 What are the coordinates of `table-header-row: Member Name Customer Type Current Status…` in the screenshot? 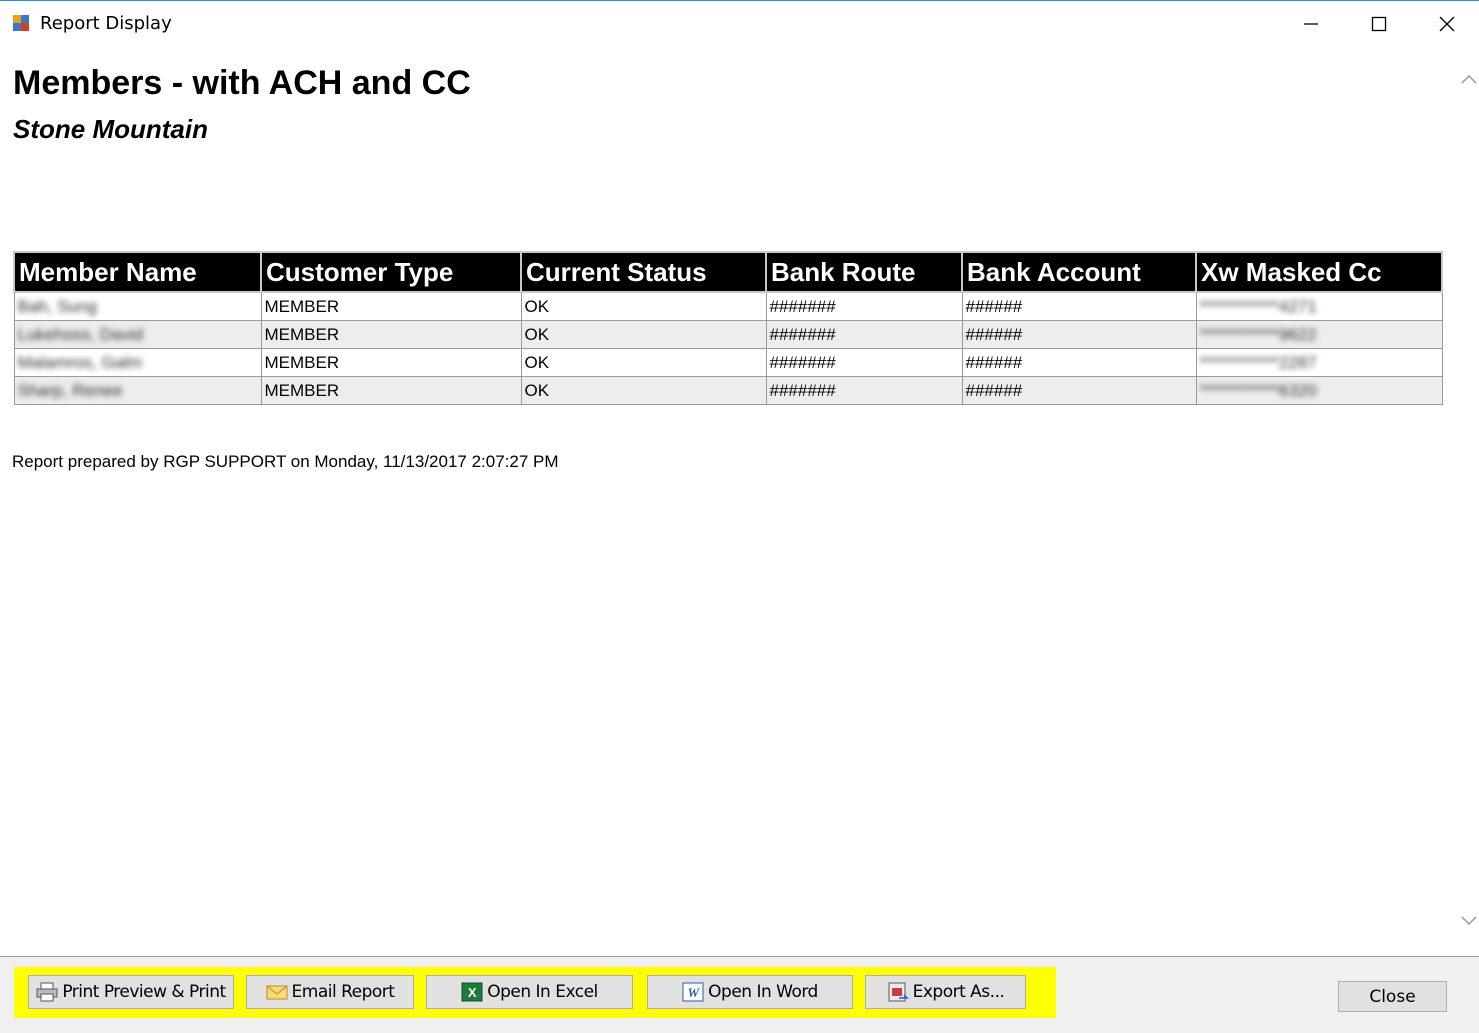 It's located at (728, 272).